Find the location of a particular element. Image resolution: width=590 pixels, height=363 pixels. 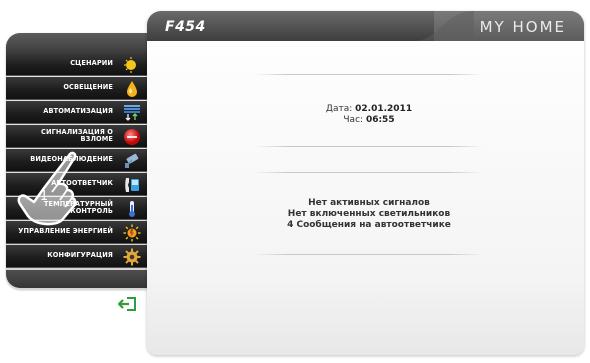

sidebar-item-intrusion-alarm: СИГНАЛИЗАЦИЯ О ВЗЛОМЕ is located at coordinates (76, 136).